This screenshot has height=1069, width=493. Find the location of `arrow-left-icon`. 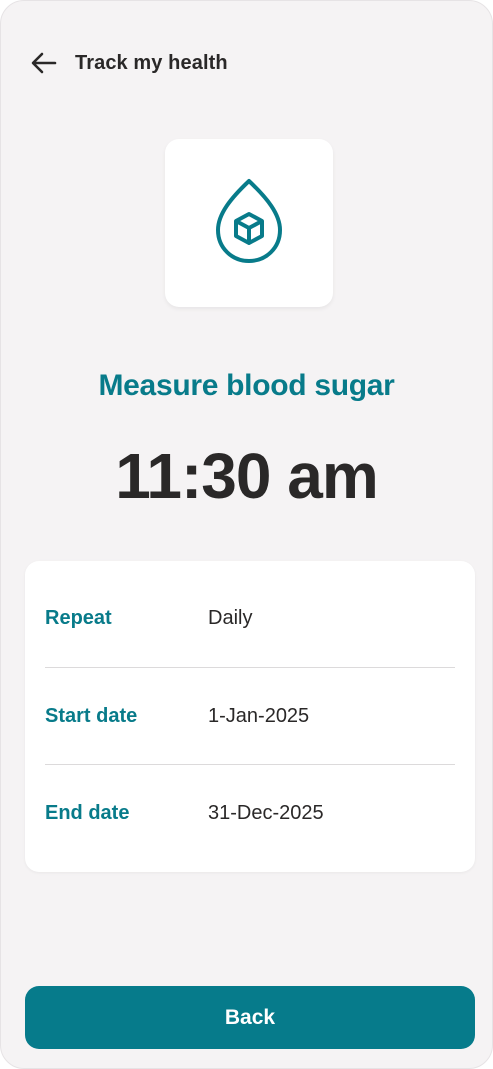

arrow-left-icon is located at coordinates (44, 63).